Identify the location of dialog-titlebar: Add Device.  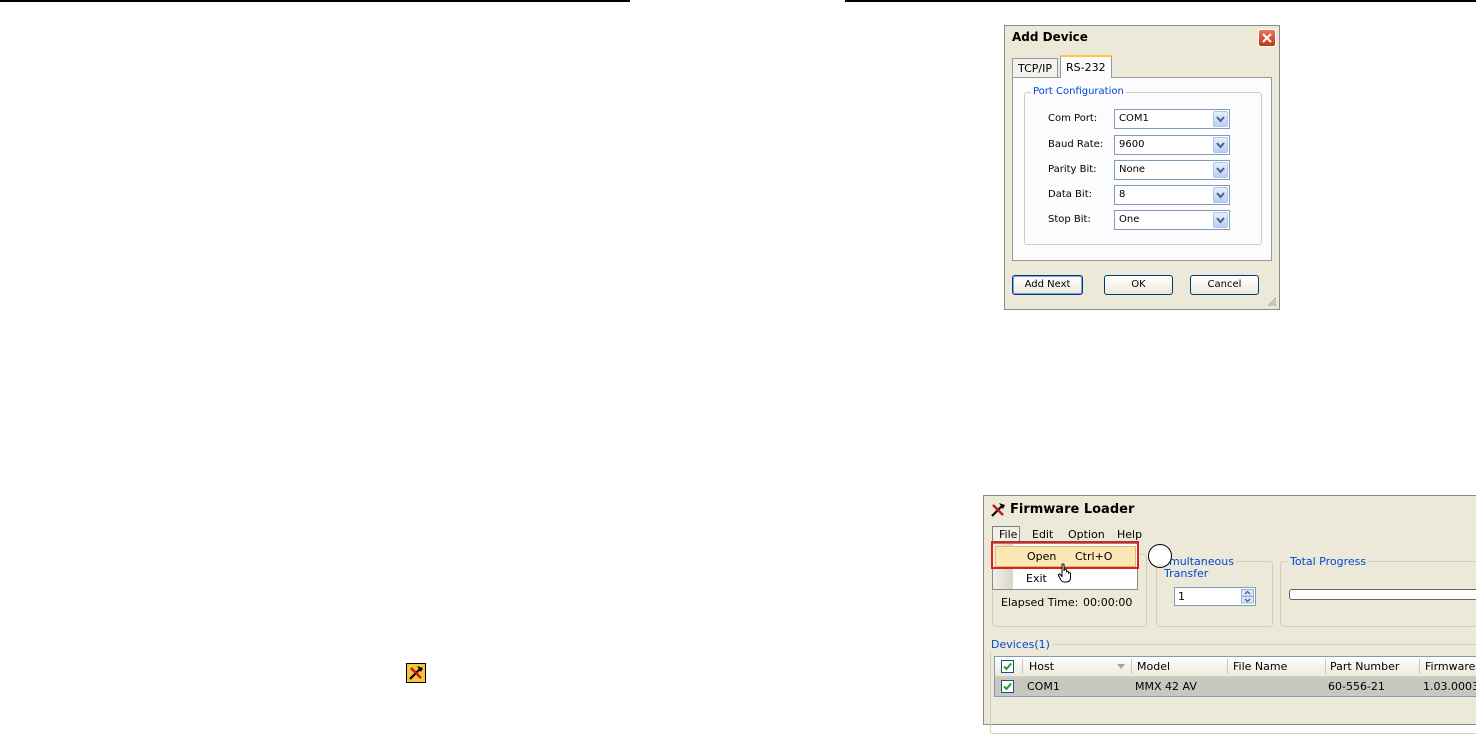
(1142, 38).